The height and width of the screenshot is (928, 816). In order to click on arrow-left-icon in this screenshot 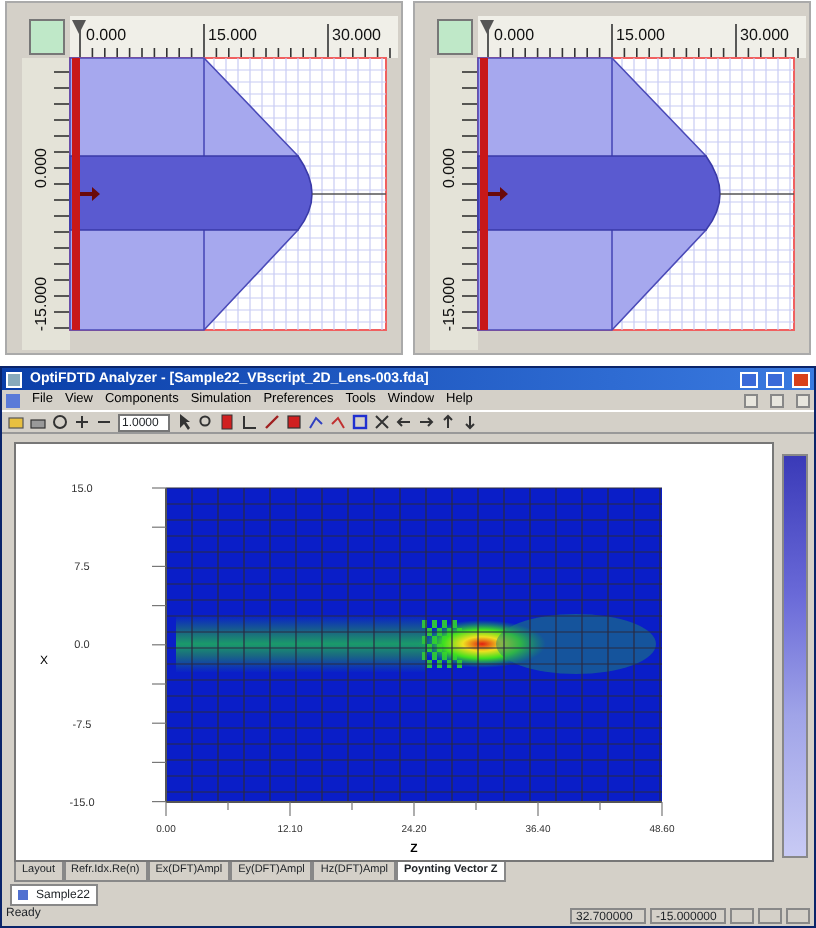, I will do `click(404, 422)`.